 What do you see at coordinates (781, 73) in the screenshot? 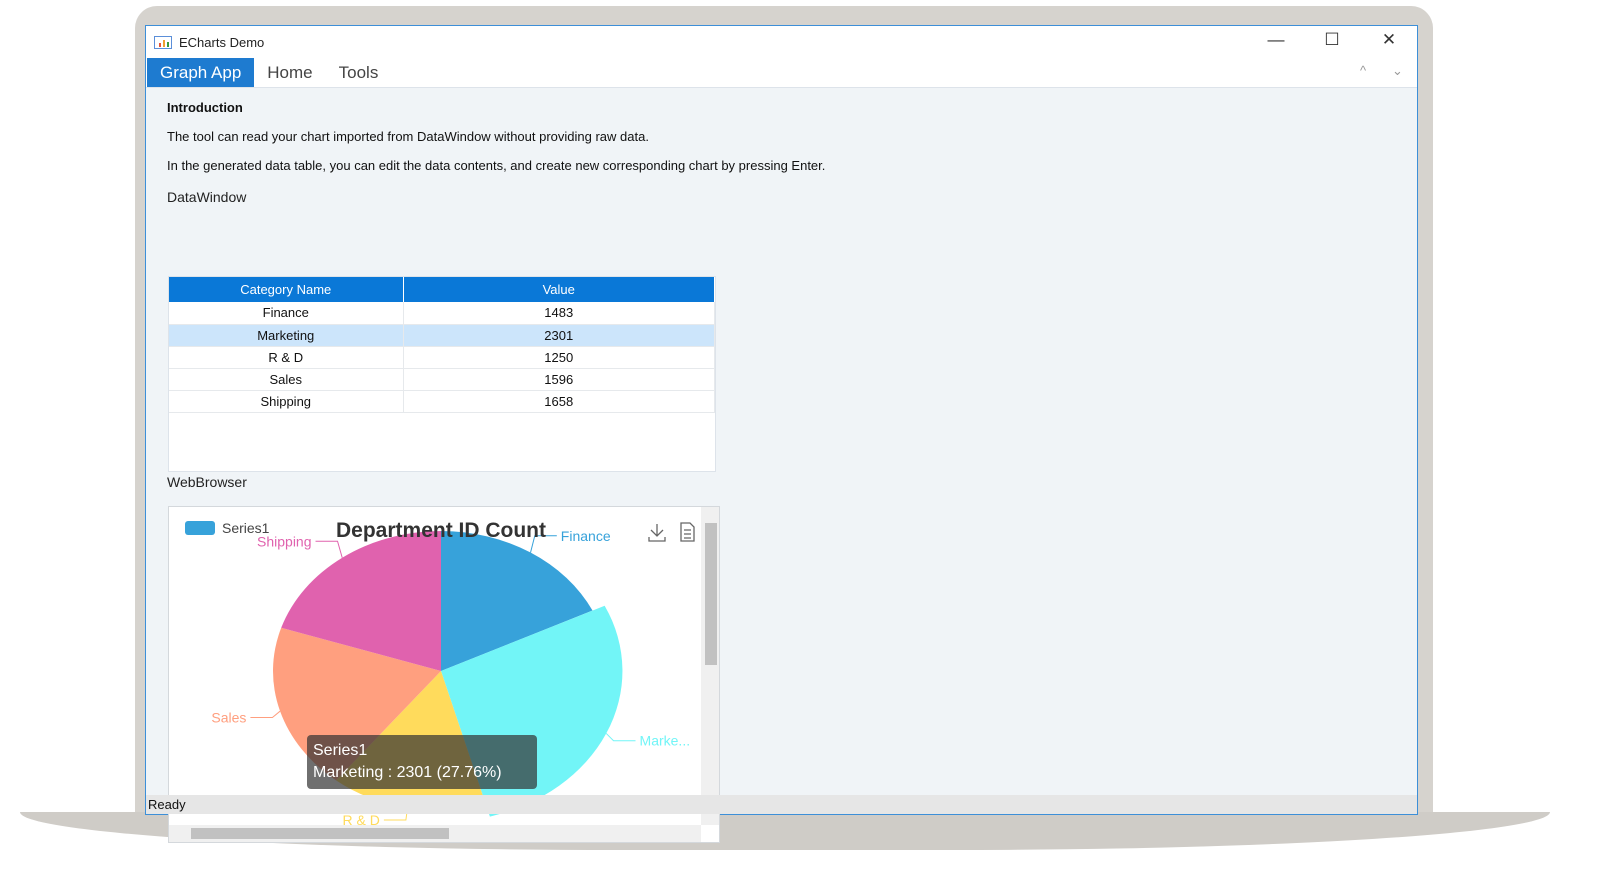
I see `ribbon-tabs: Graph App Home Tools ^ ⌄` at bounding box center [781, 73].